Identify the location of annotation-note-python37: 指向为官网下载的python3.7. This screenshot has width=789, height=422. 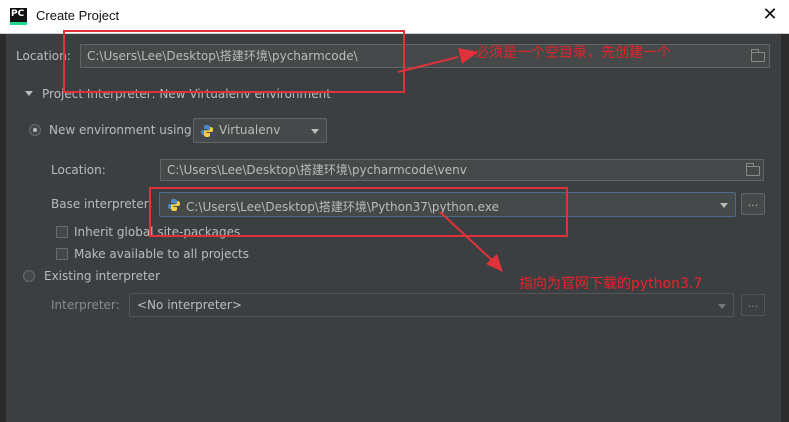
(611, 284).